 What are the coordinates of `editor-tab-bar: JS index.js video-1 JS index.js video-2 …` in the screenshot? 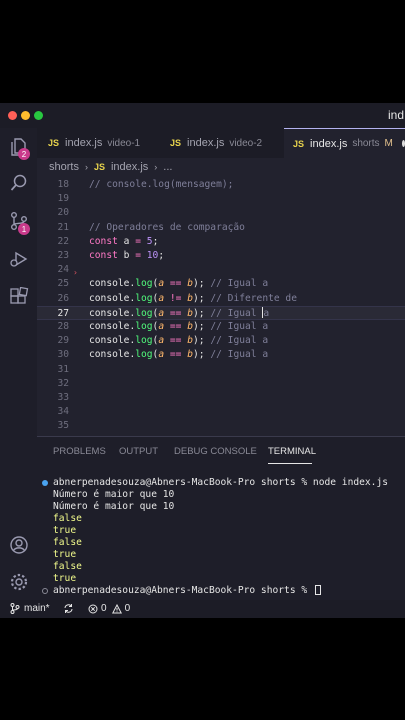 It's located at (221, 143).